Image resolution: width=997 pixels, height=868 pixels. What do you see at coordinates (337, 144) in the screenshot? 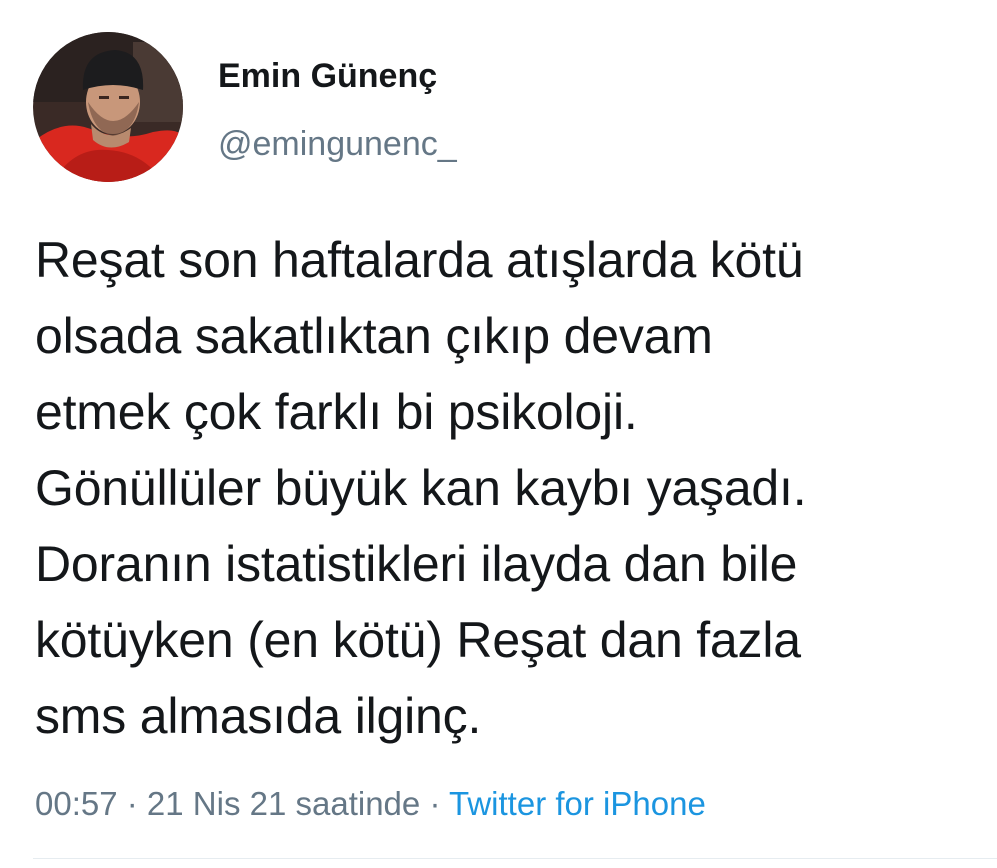
I see `author-handle: @emingunenc_` at bounding box center [337, 144].